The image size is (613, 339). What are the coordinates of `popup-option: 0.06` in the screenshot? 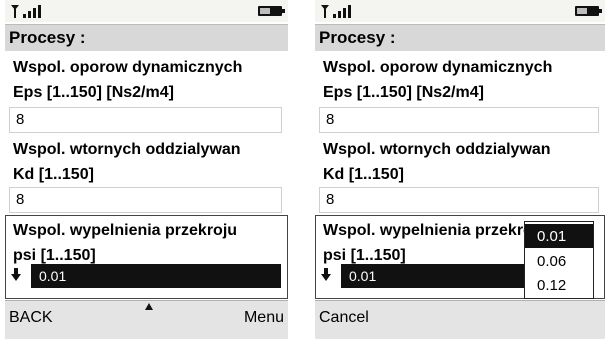 It's located at (559, 261).